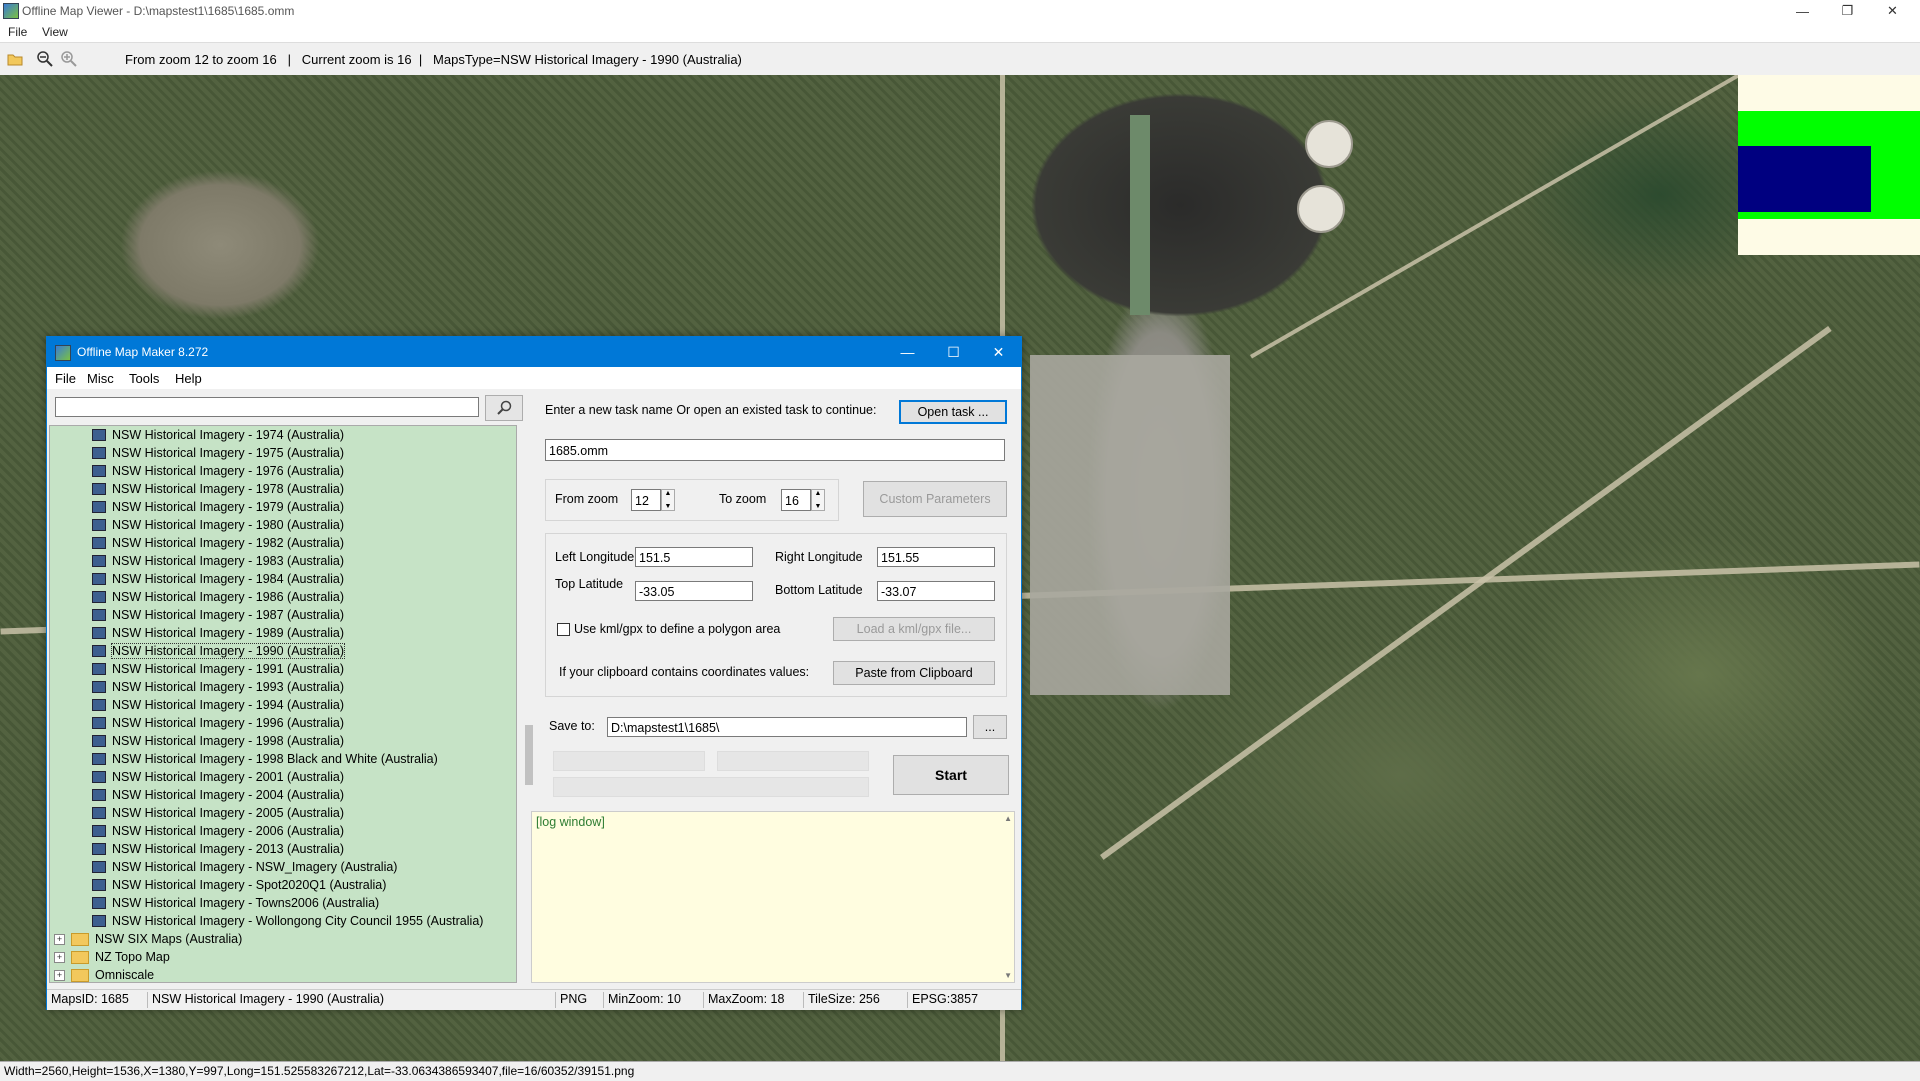 This screenshot has height=1081, width=1920. What do you see at coordinates (1847, 11) in the screenshot?
I see `restore-button: ❐` at bounding box center [1847, 11].